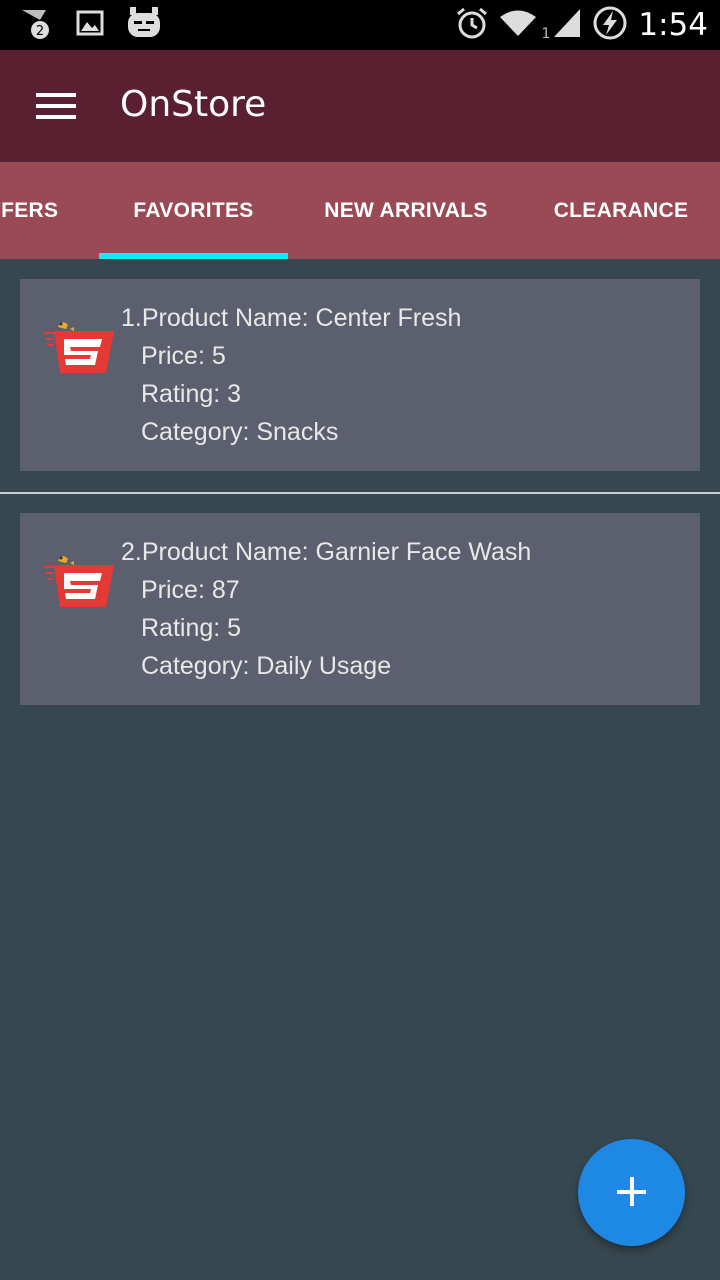  Describe the element at coordinates (191, 628) in the screenshot. I see `product-rating: Rating: 5` at that location.